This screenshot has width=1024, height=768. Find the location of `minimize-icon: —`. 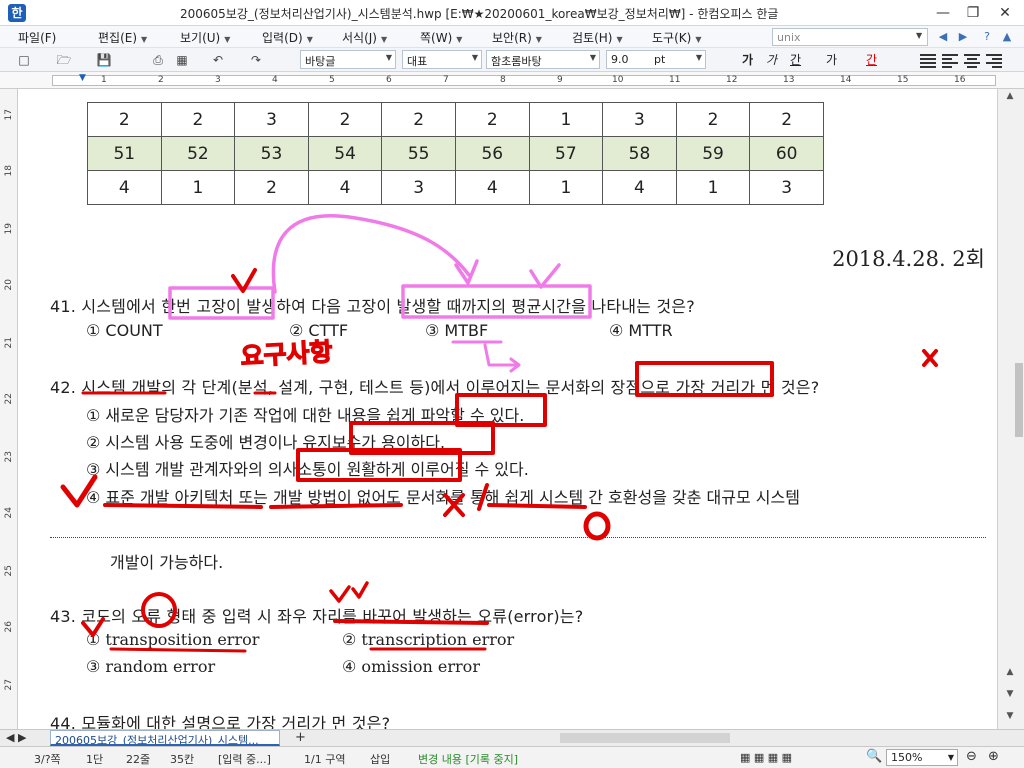

minimize-icon: — is located at coordinates (943, 13).